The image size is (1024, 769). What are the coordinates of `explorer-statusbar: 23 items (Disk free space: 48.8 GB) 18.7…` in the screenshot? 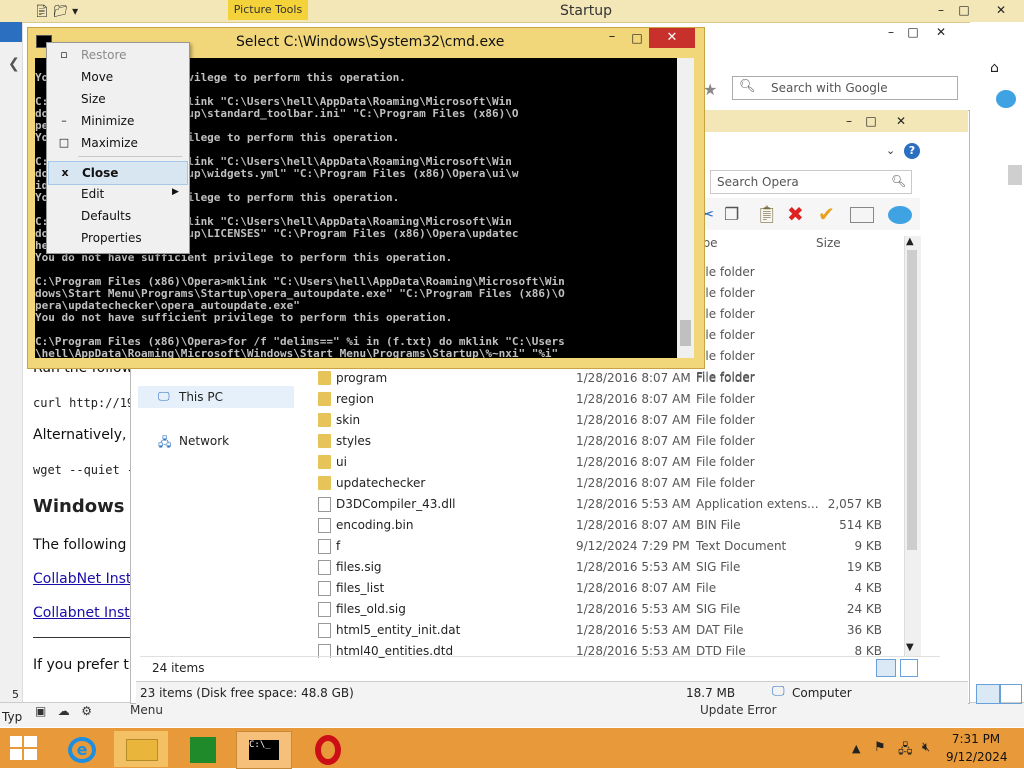 It's located at (552, 692).